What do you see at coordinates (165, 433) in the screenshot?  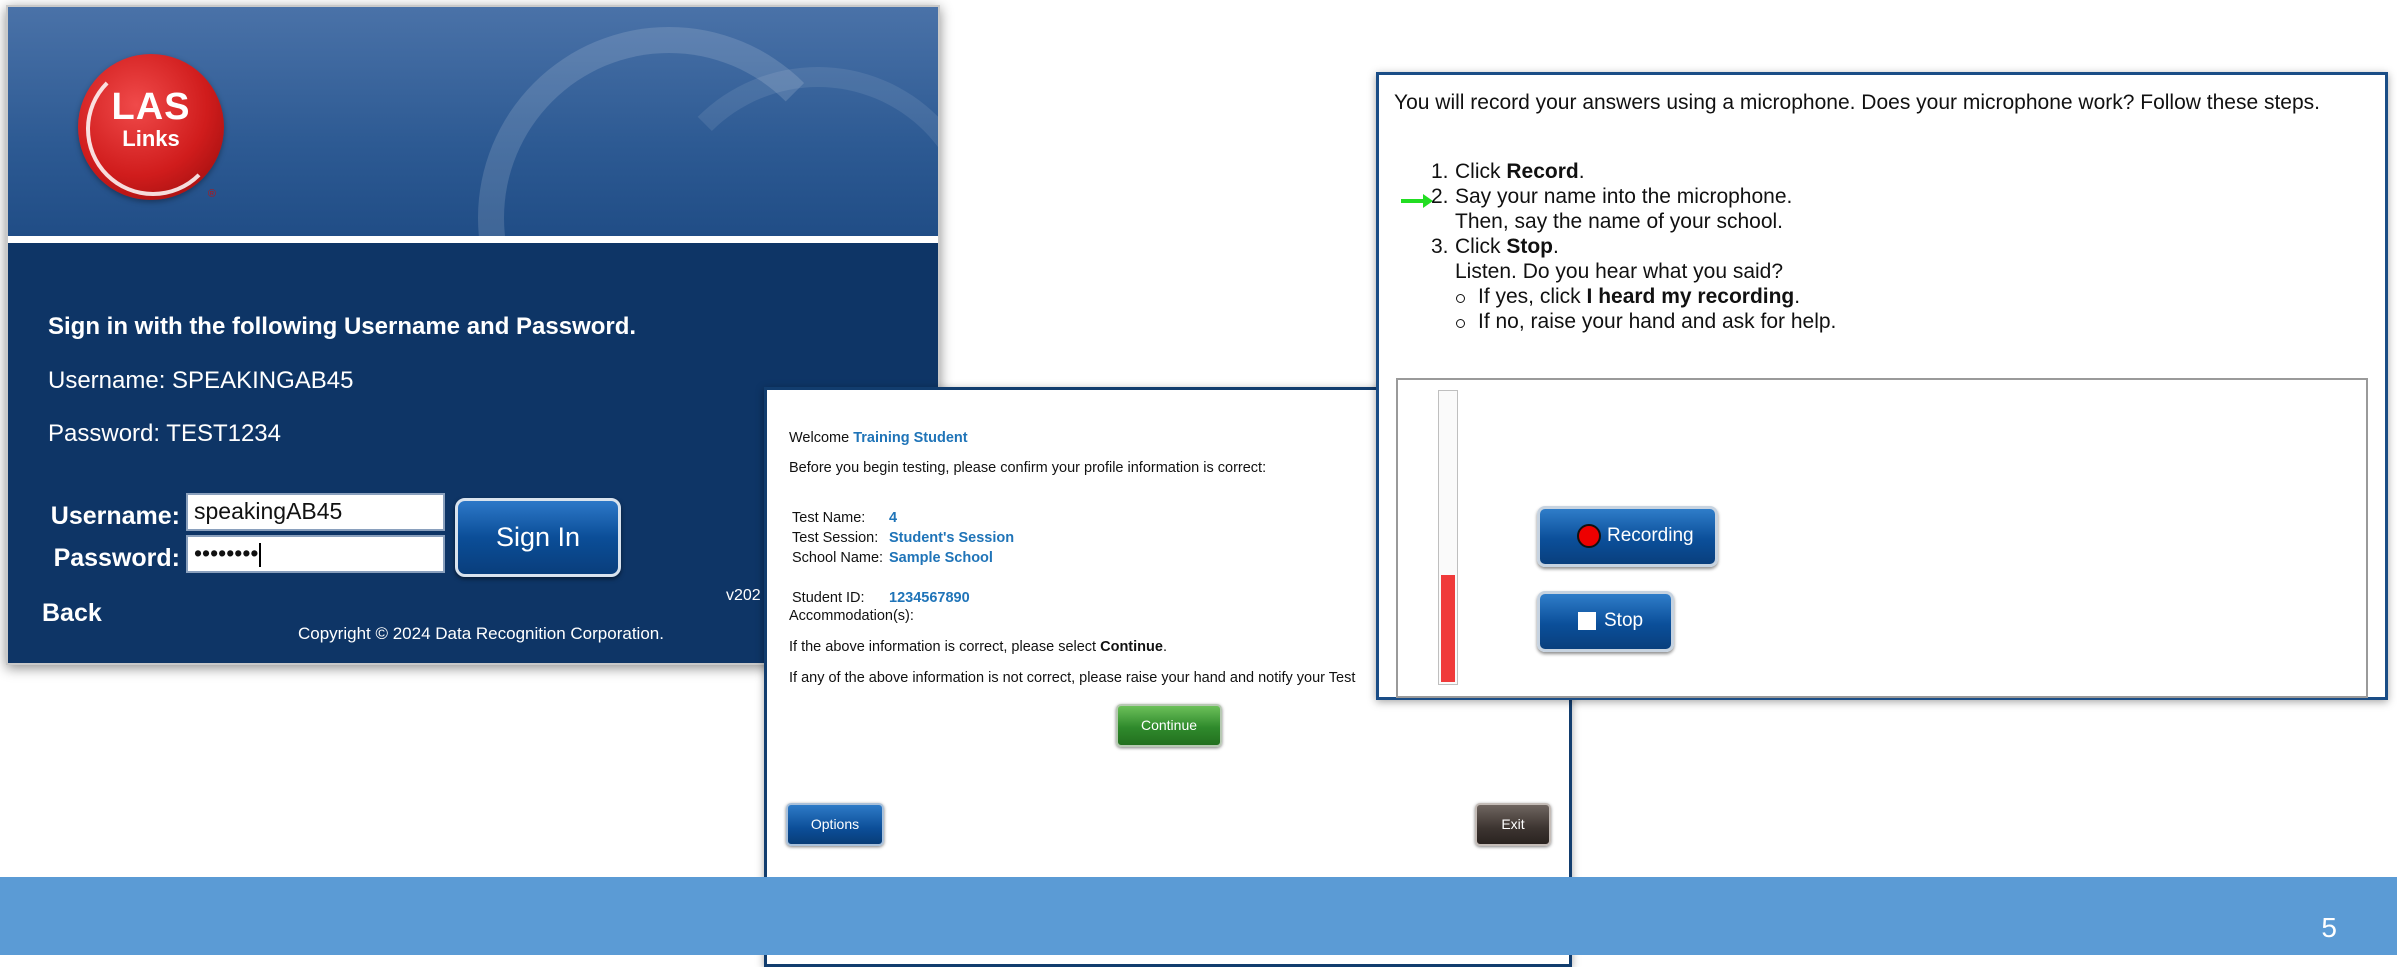 I see `given-password: Password: TEST1234` at bounding box center [165, 433].